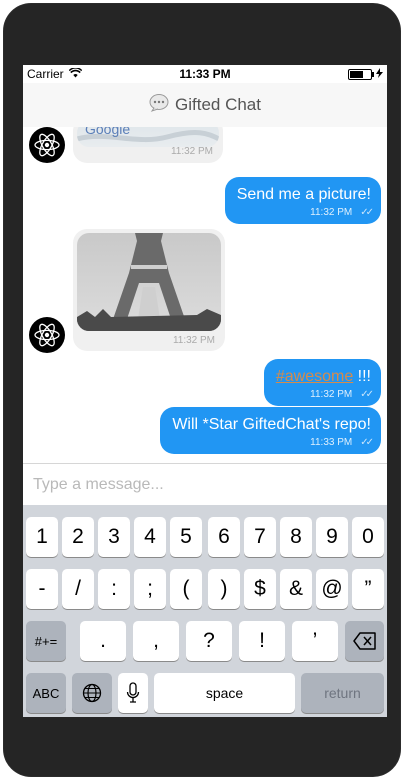 The width and height of the screenshot is (405, 780). Describe the element at coordinates (42, 589) in the screenshot. I see `key-dash: -` at that location.